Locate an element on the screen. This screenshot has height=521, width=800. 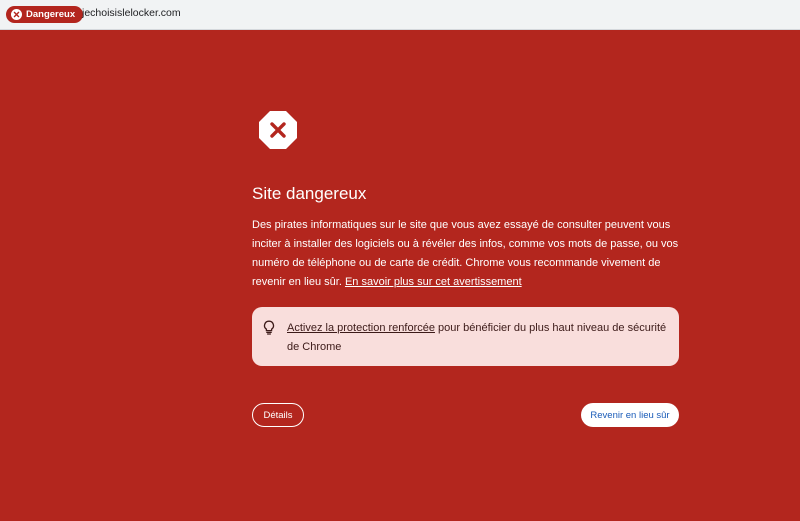
page-title: Site dangereux is located at coordinates (309, 193).